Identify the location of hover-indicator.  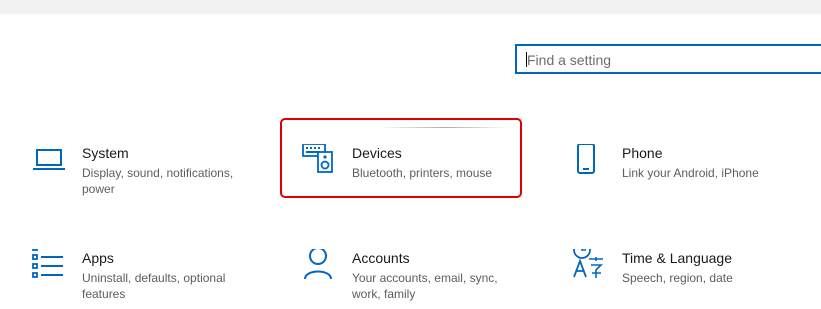
(445, 127).